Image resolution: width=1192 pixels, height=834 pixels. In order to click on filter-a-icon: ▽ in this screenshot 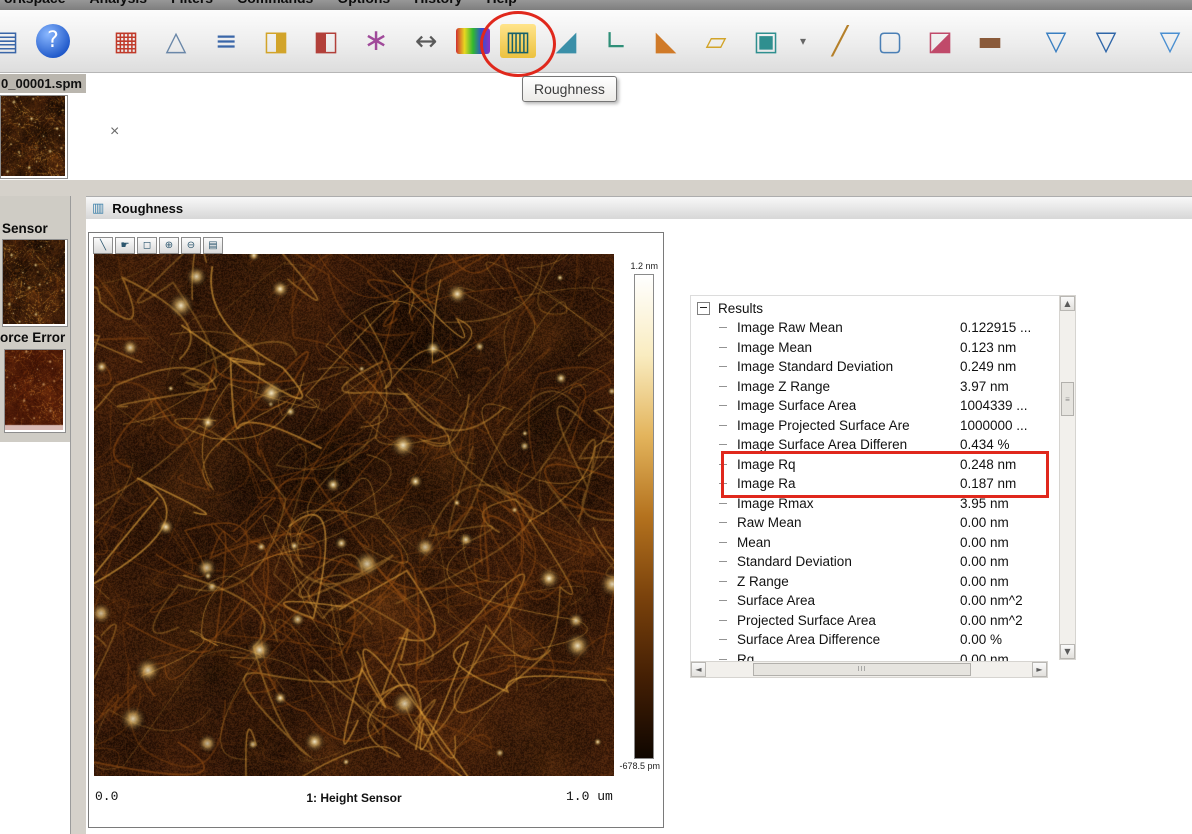, I will do `click(1056, 41)`.